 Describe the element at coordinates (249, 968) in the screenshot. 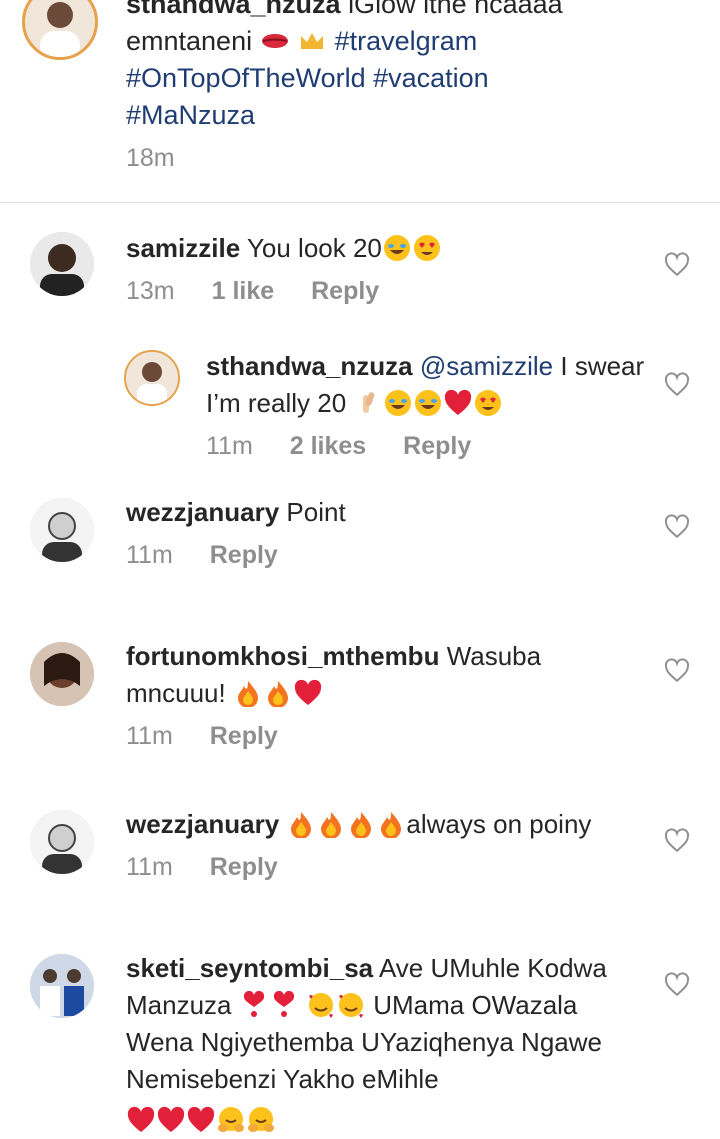

I see `comment-username: sketi_seyntombi_sa` at that location.